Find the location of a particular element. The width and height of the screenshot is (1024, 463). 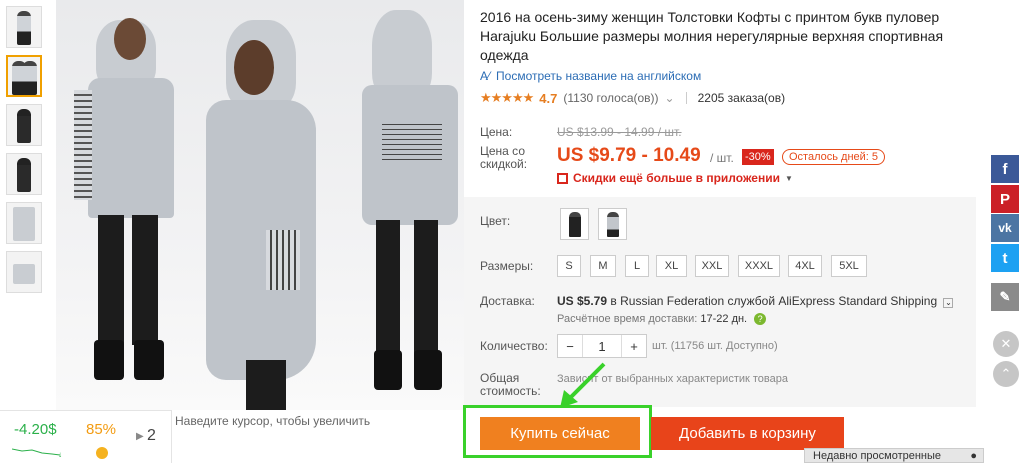

quantity-stepper: − 1 + is located at coordinates (602, 346).